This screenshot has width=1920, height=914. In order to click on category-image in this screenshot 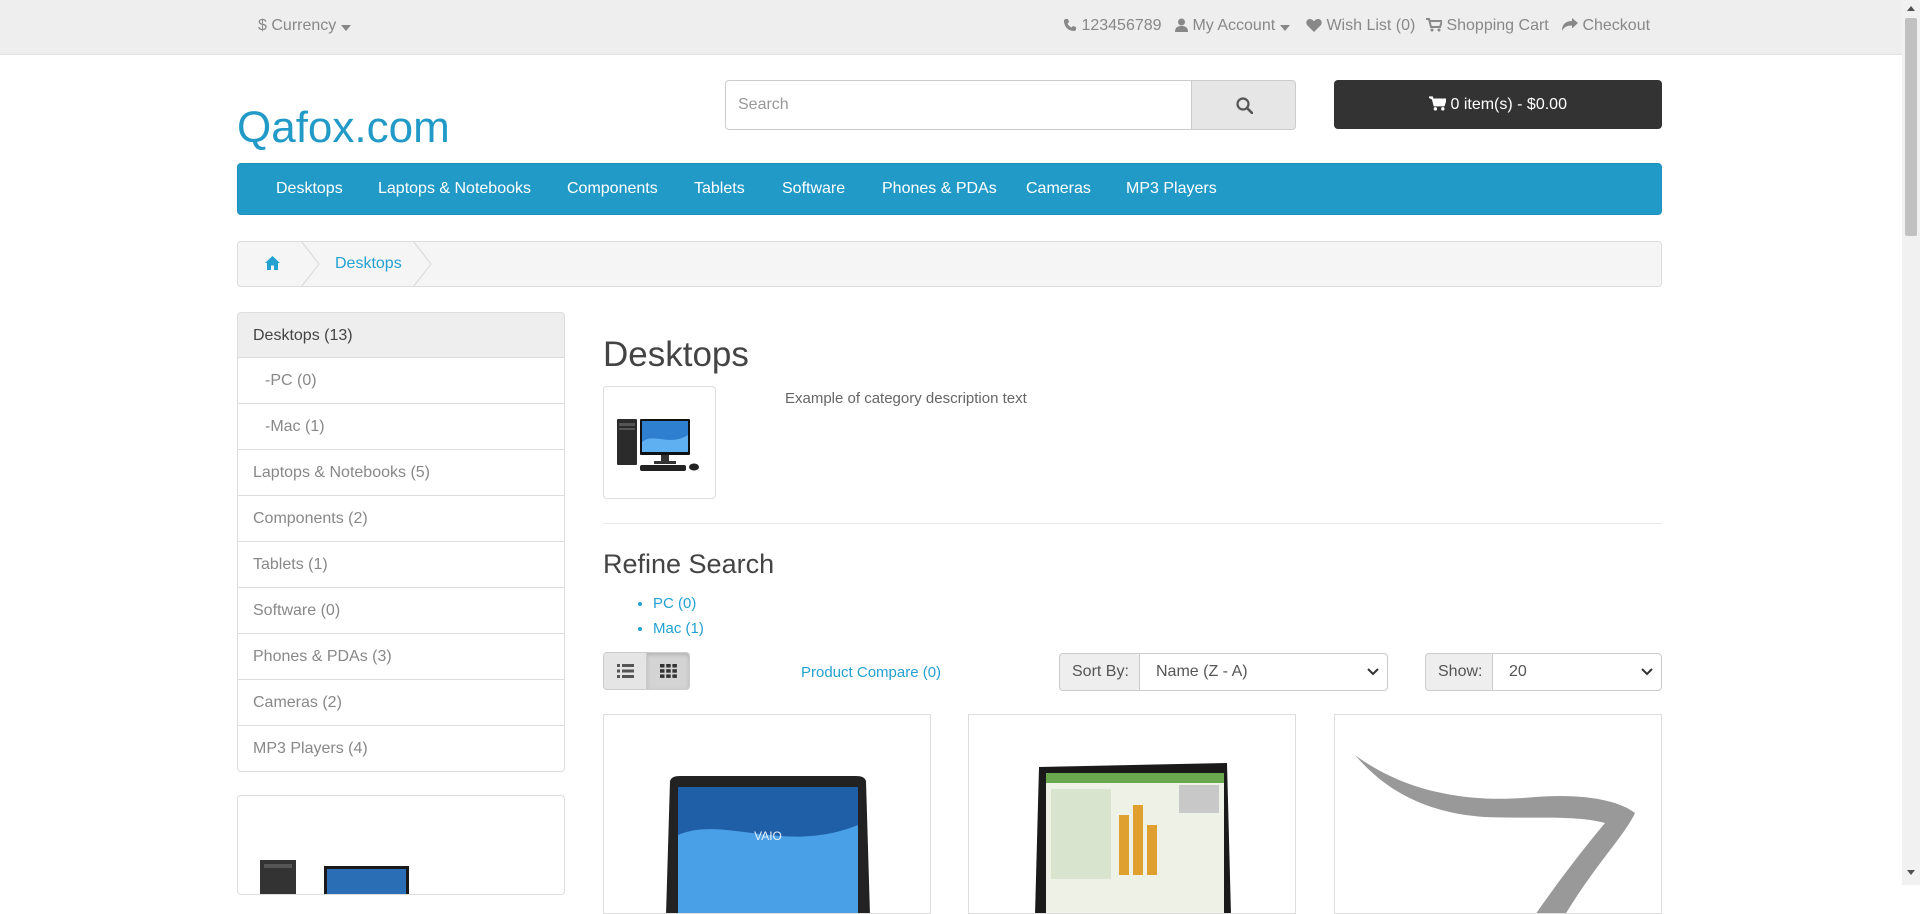, I will do `click(659, 442)`.